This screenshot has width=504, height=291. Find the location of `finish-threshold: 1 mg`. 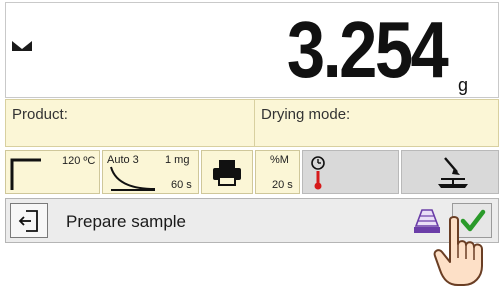

finish-threshold: 1 mg is located at coordinates (177, 160).